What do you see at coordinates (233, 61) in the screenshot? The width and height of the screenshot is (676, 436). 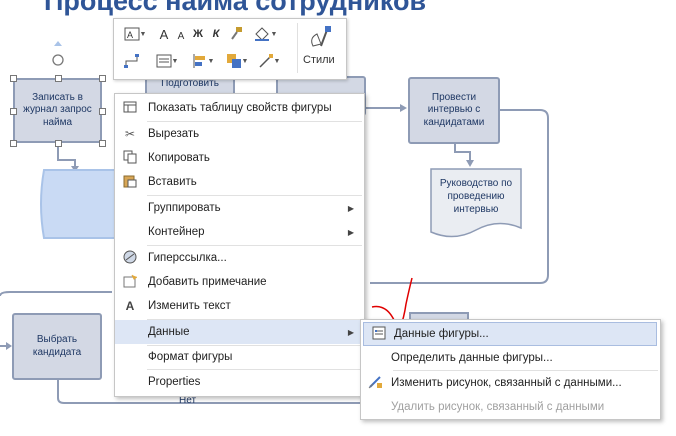 I see `position-icon` at bounding box center [233, 61].